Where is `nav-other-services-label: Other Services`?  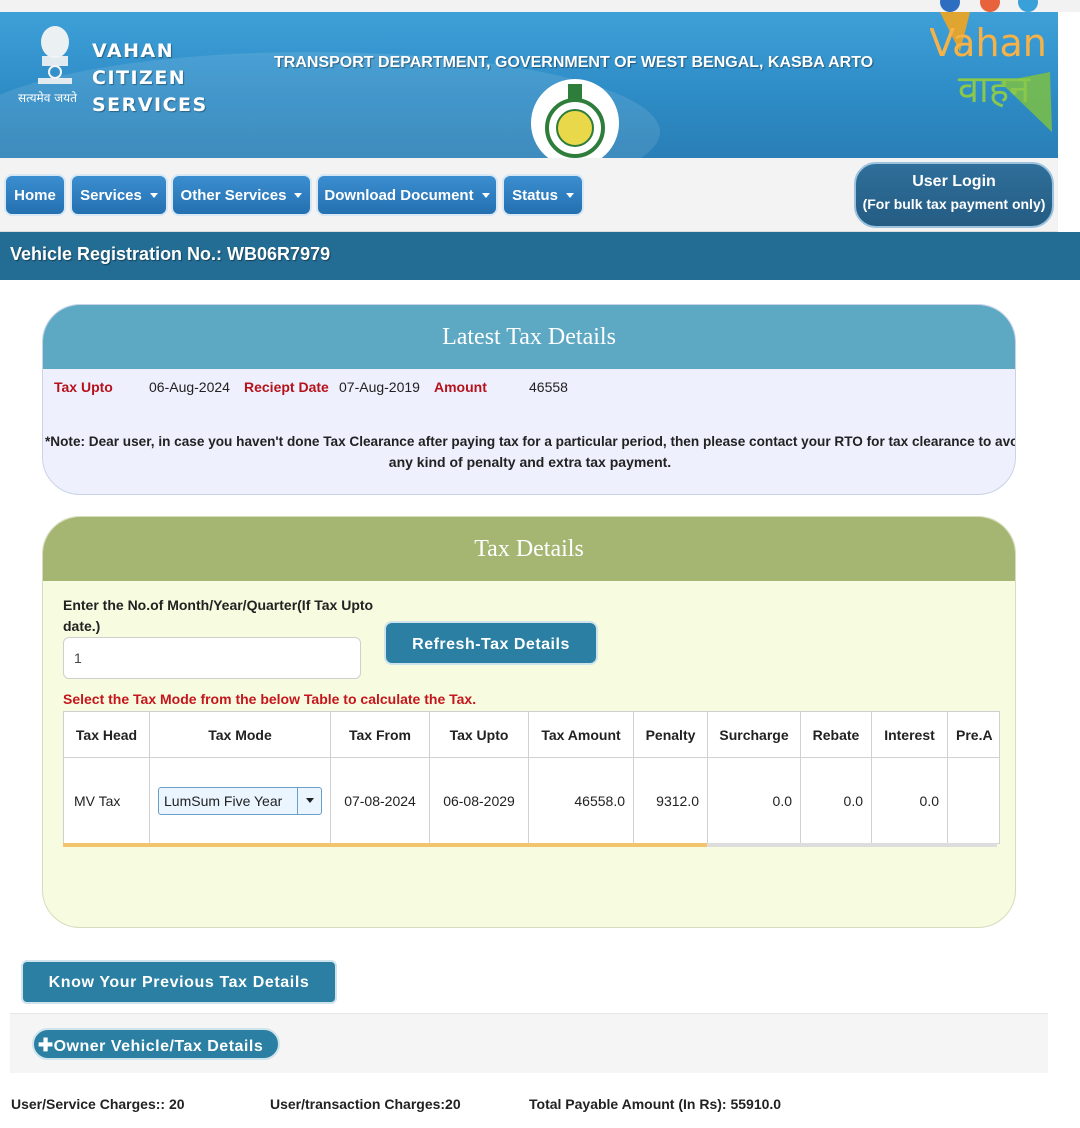
nav-other-services-label: Other Services is located at coordinates (233, 195).